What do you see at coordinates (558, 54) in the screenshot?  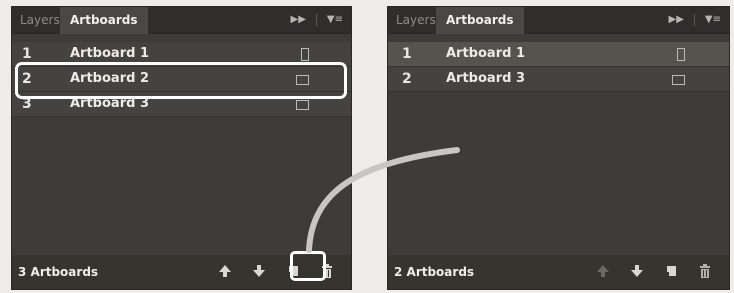 I see `artboard-row: 1 Artboard 1` at bounding box center [558, 54].